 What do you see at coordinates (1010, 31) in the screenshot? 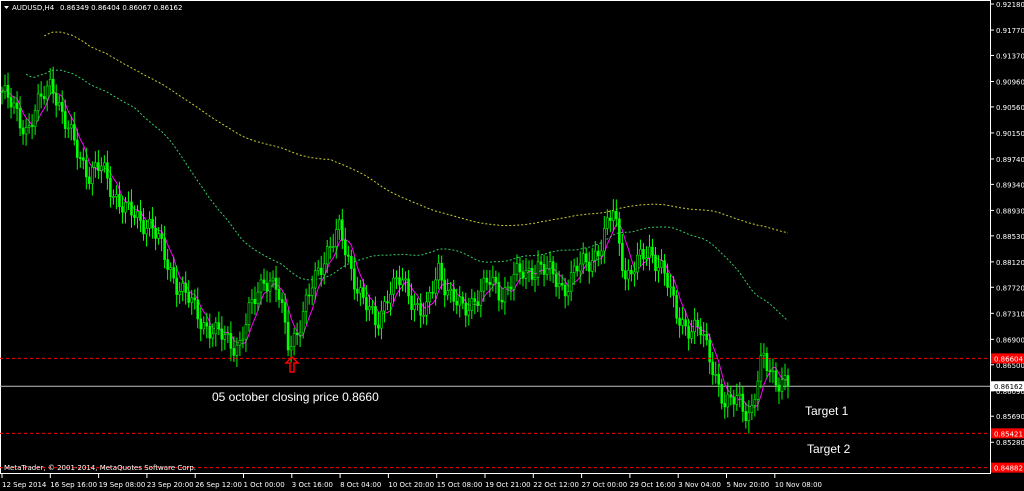
I see `y-tick-label: 0.91770` at bounding box center [1010, 31].